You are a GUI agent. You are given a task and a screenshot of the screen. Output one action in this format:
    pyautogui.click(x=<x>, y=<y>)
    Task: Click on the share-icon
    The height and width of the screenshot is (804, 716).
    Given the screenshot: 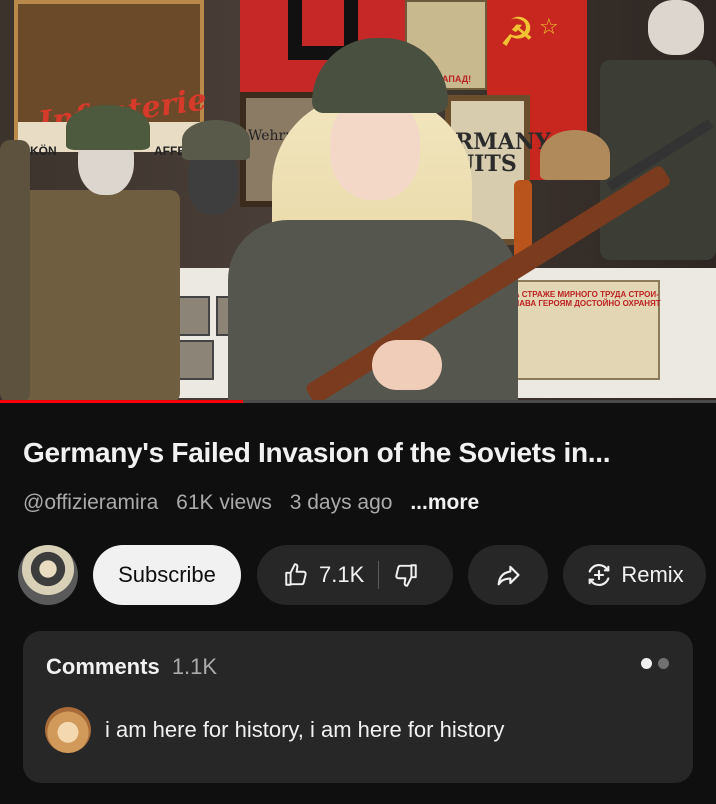 What is the action you would take?
    pyautogui.click(x=508, y=575)
    